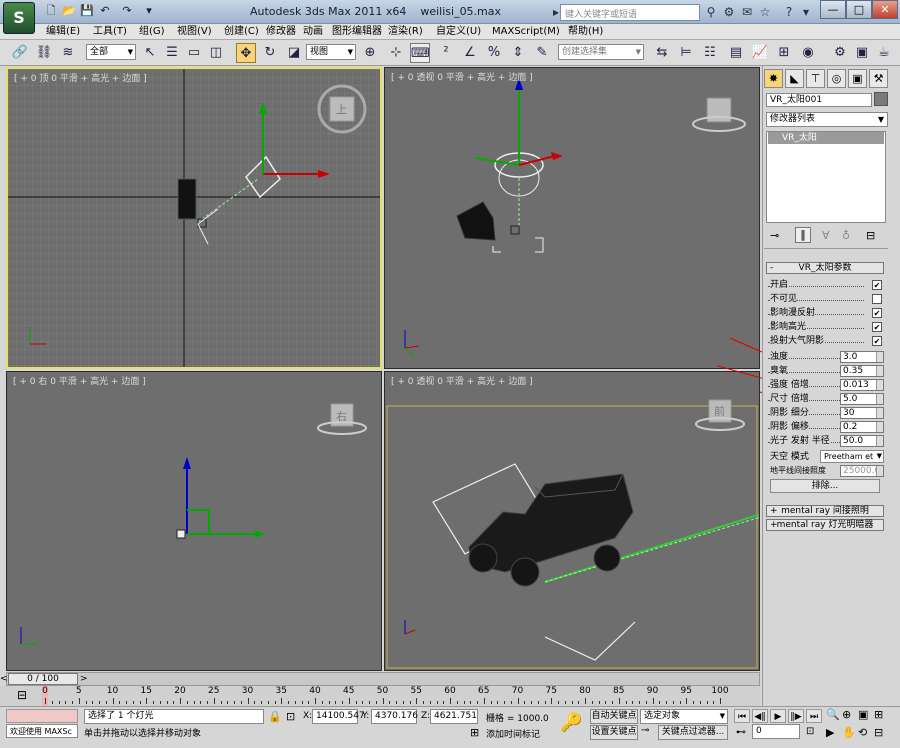 The height and width of the screenshot is (748, 900). What do you see at coordinates (246, 53) in the screenshot?
I see `select-and-move-icon: ✥` at bounding box center [246, 53].